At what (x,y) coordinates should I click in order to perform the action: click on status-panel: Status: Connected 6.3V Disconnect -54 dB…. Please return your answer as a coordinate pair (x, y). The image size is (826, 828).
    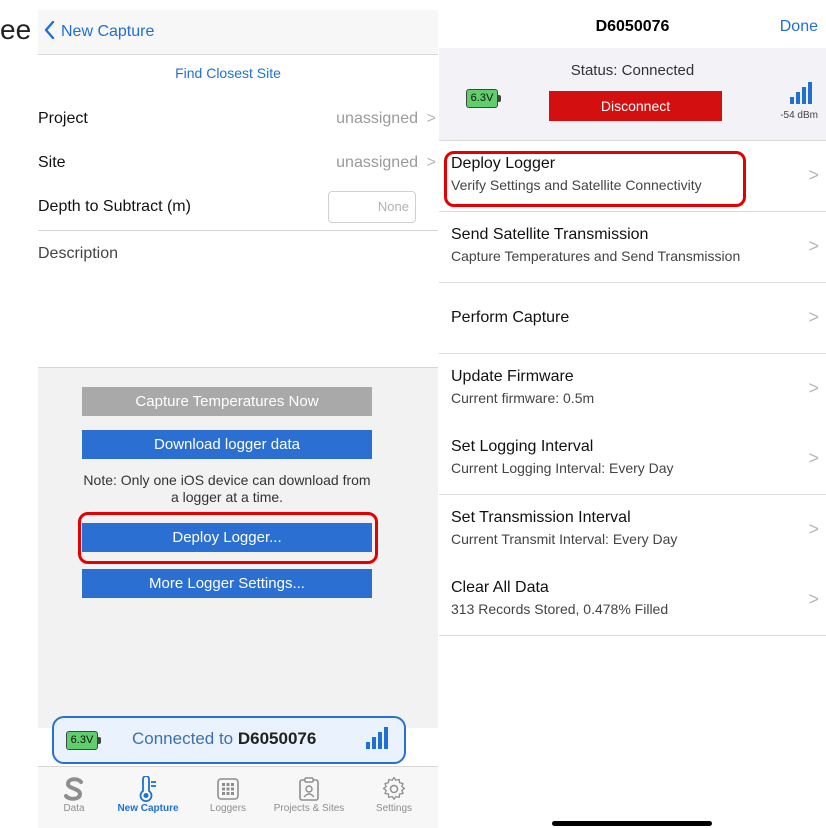
    Looking at the image, I should click on (632, 94).